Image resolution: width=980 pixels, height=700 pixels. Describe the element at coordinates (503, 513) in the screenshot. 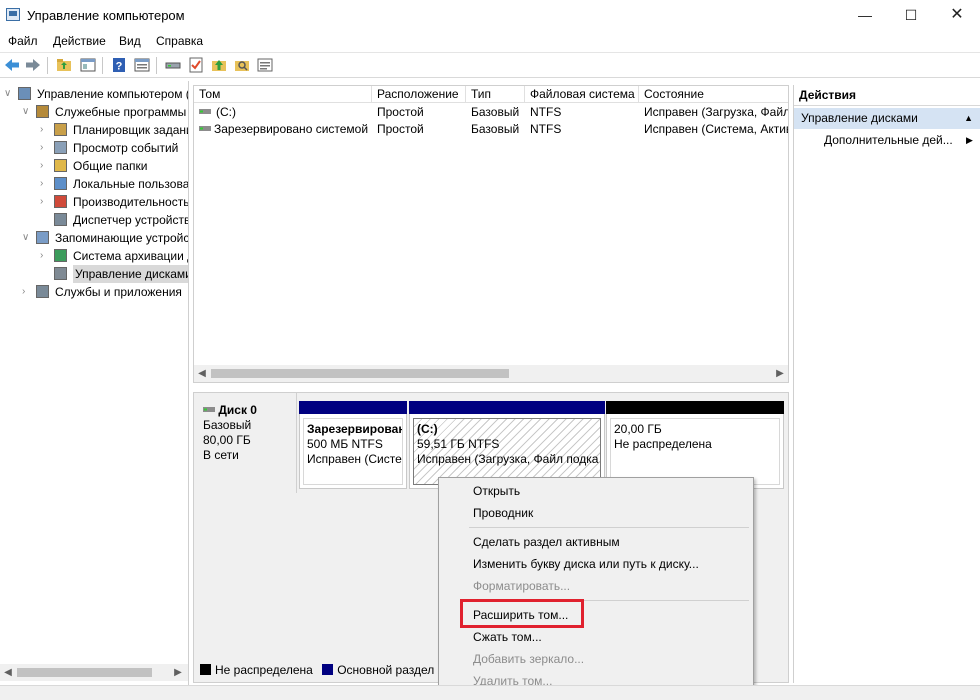

I see `context-item-explorer: Проводник` at that location.